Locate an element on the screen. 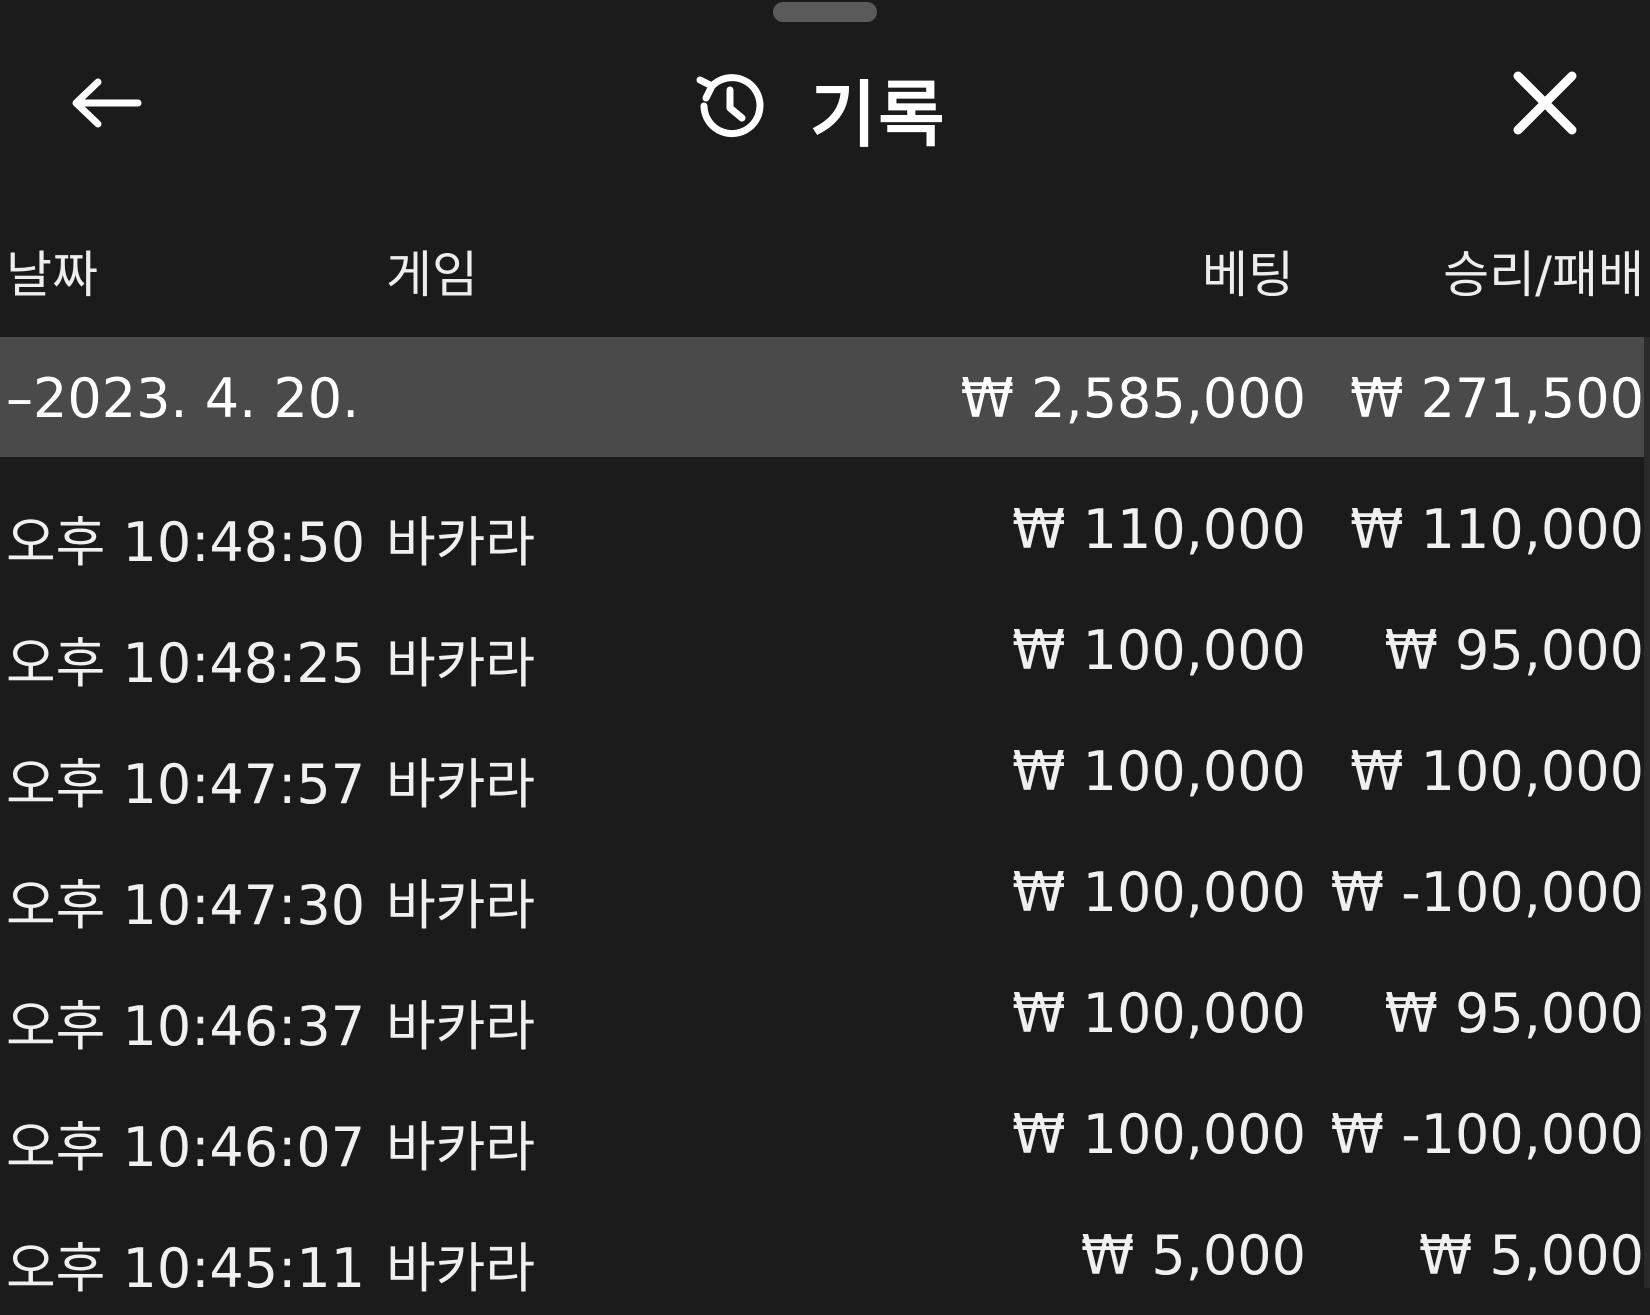  column-headers: 날짜 게임 베팅 승리/패배 is located at coordinates (825, 277).